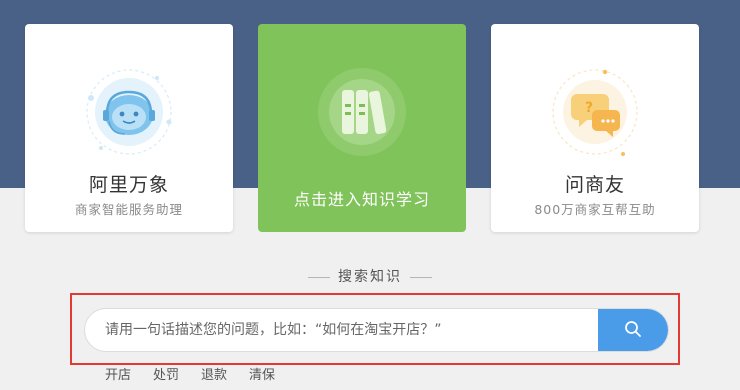  I want to click on hot-tags: 开店 处罚 退款 清保, so click(190, 374).